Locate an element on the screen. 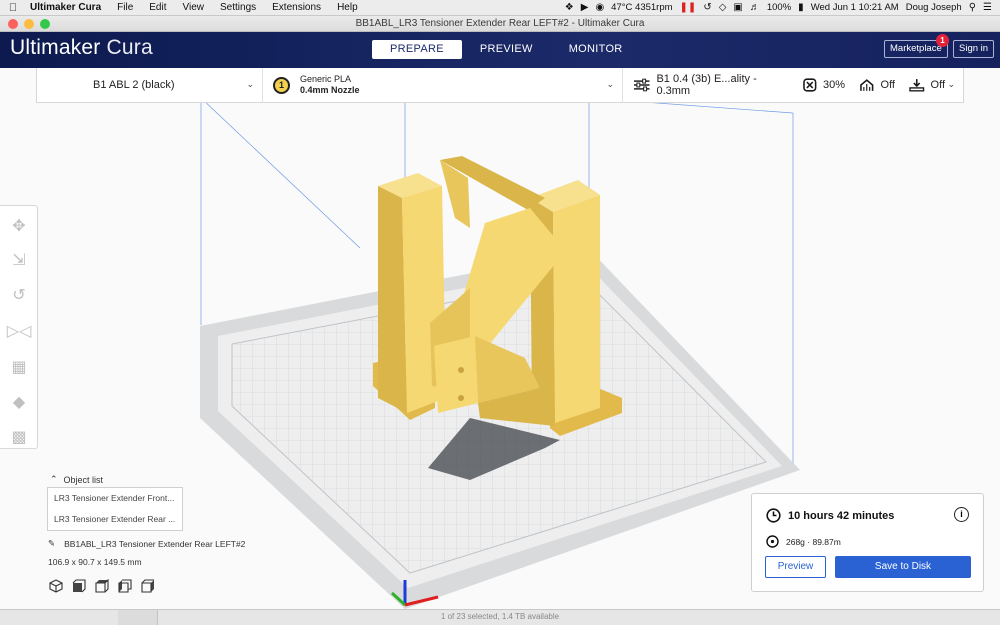 This screenshot has height=625, width=1000. scale-tool: ⇲ is located at coordinates (19, 260).